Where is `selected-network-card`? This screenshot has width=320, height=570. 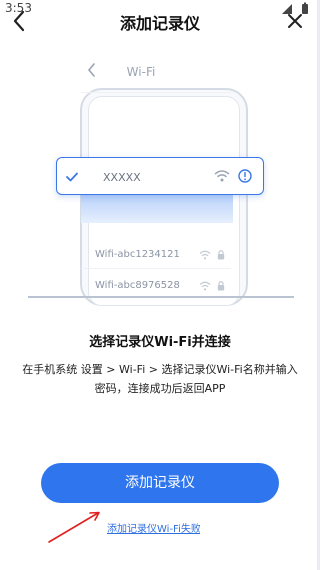
selected-network-card is located at coordinates (160, 176).